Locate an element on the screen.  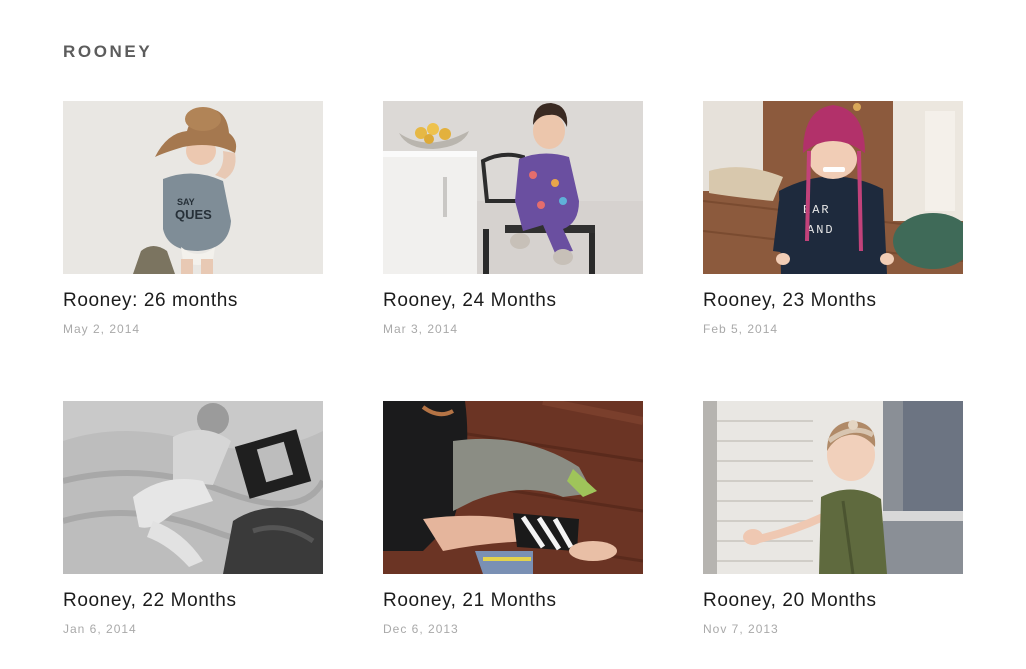
child-on-metal-chair-photo is located at coordinates (513, 187).